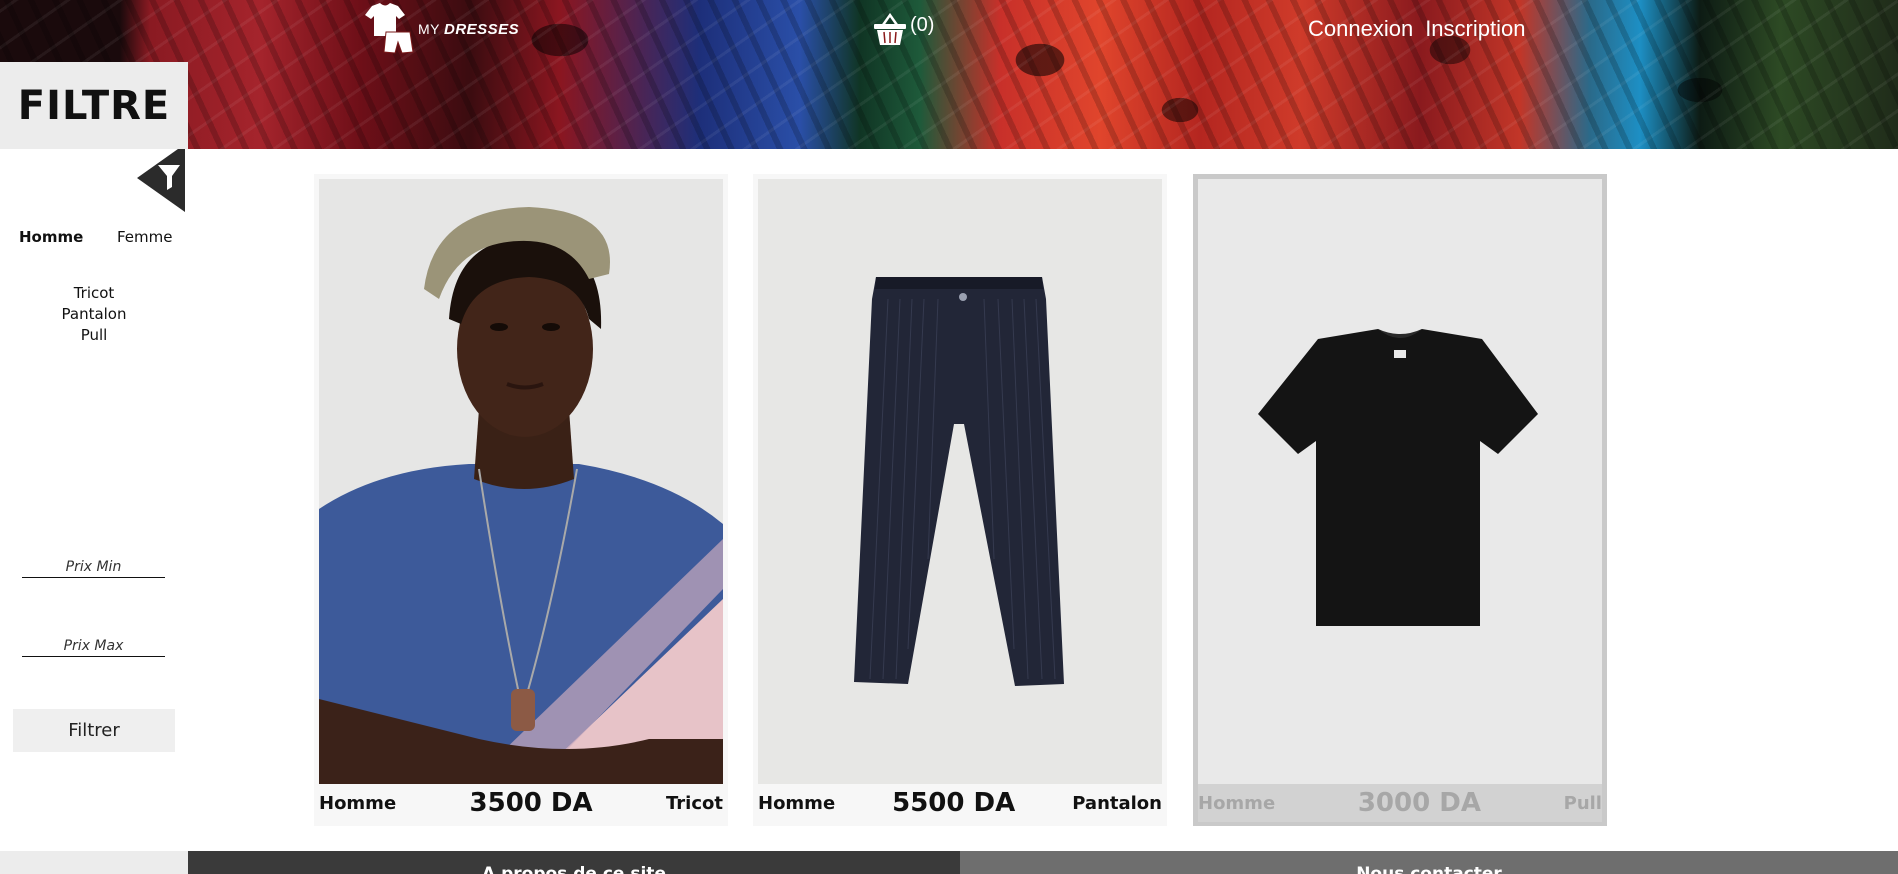  I want to click on footer-contact-section: Nous contacter, so click(1429, 862).